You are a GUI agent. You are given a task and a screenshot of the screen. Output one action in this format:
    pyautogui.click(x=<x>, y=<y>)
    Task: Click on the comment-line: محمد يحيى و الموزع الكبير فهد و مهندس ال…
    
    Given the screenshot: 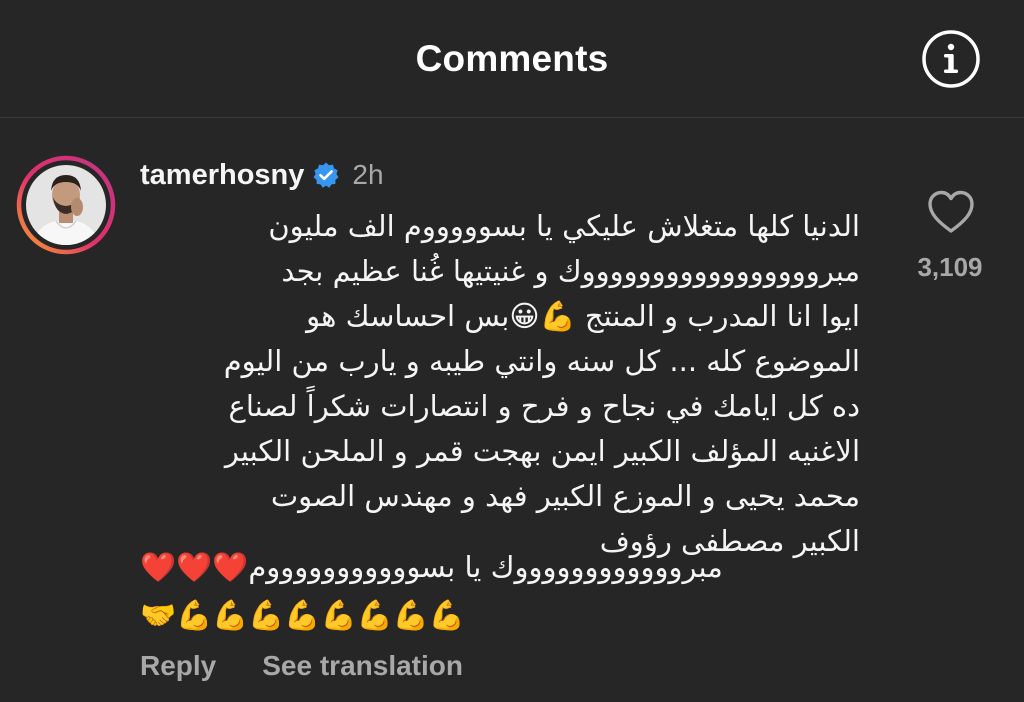 What is the action you would take?
    pyautogui.click(x=565, y=496)
    